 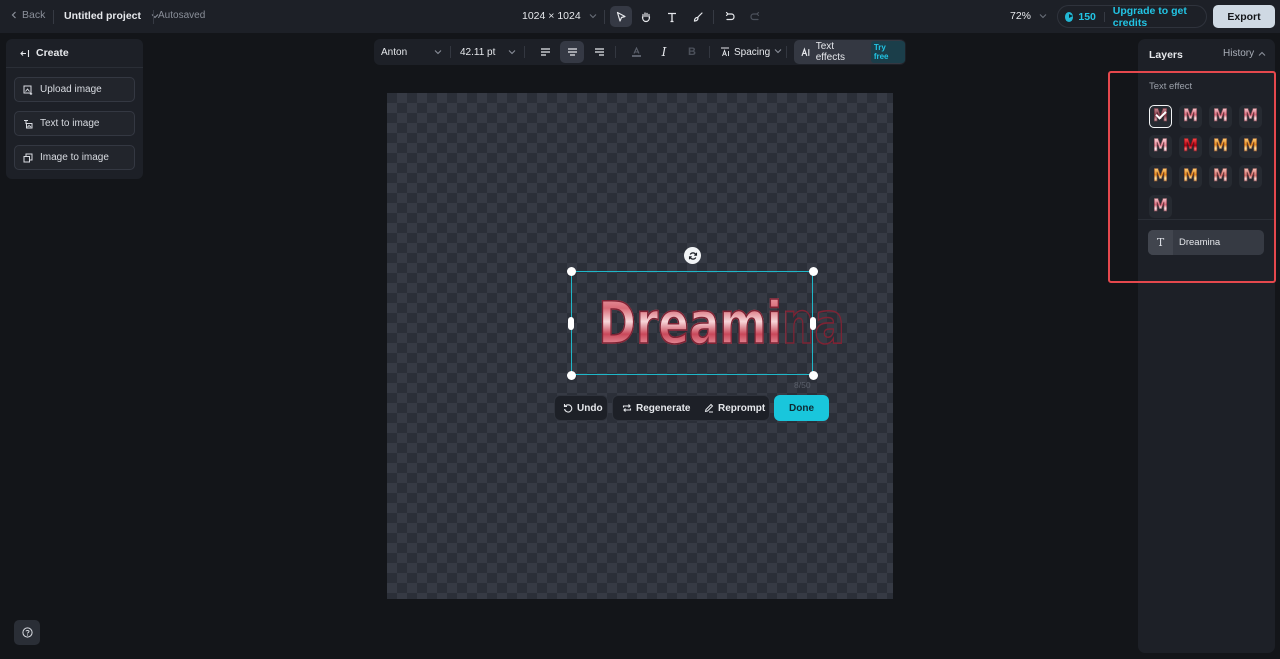 I want to click on spacing-icon, so click(x=725, y=52).